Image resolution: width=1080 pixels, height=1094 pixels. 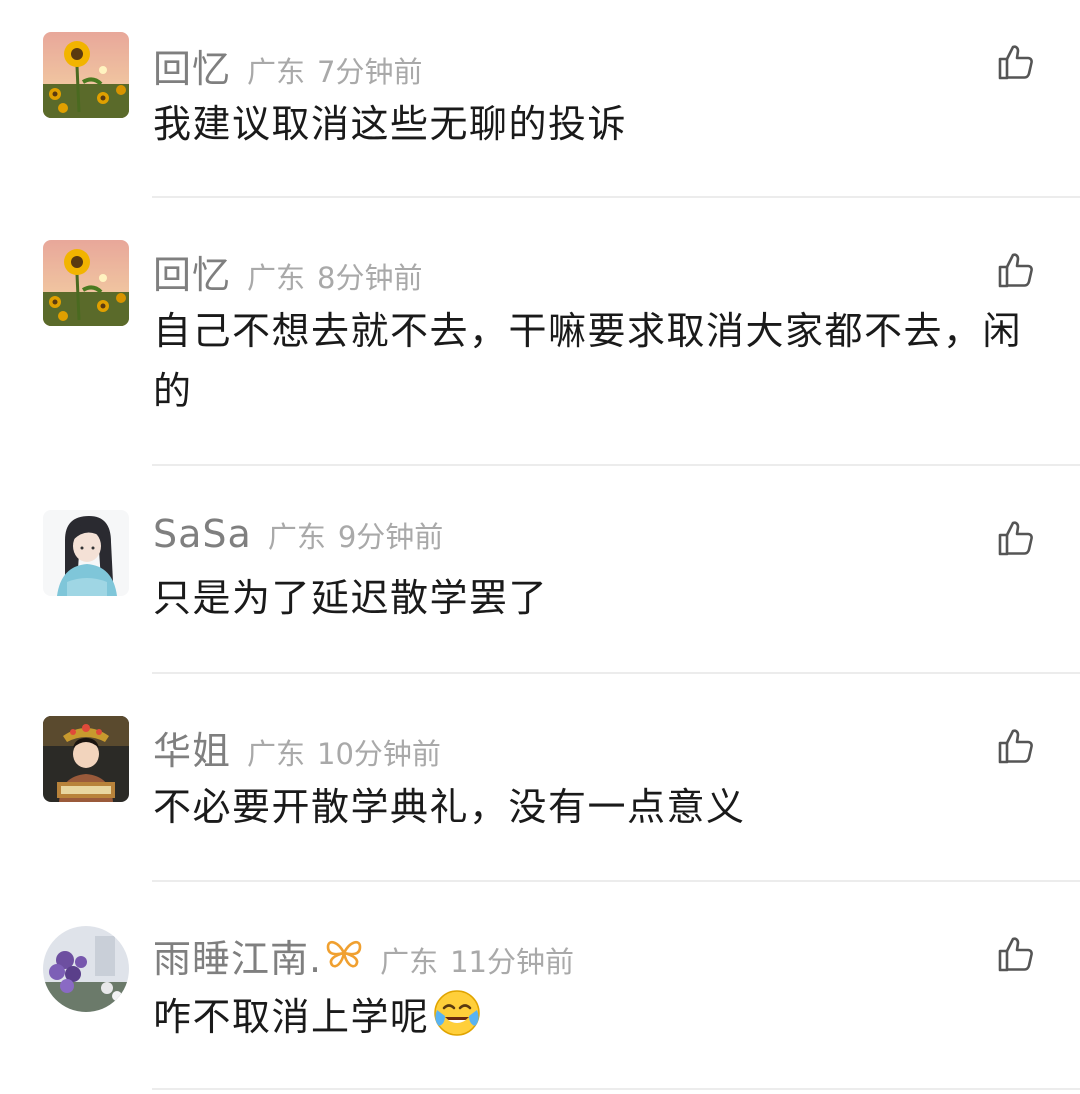 I want to click on username: 雨睡江南., so click(x=237, y=955).